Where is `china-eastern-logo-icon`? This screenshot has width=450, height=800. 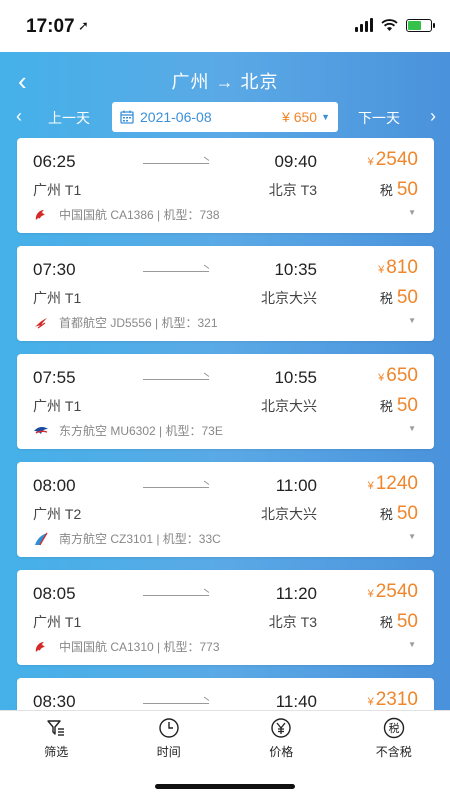 china-eastern-logo-icon is located at coordinates (41, 430).